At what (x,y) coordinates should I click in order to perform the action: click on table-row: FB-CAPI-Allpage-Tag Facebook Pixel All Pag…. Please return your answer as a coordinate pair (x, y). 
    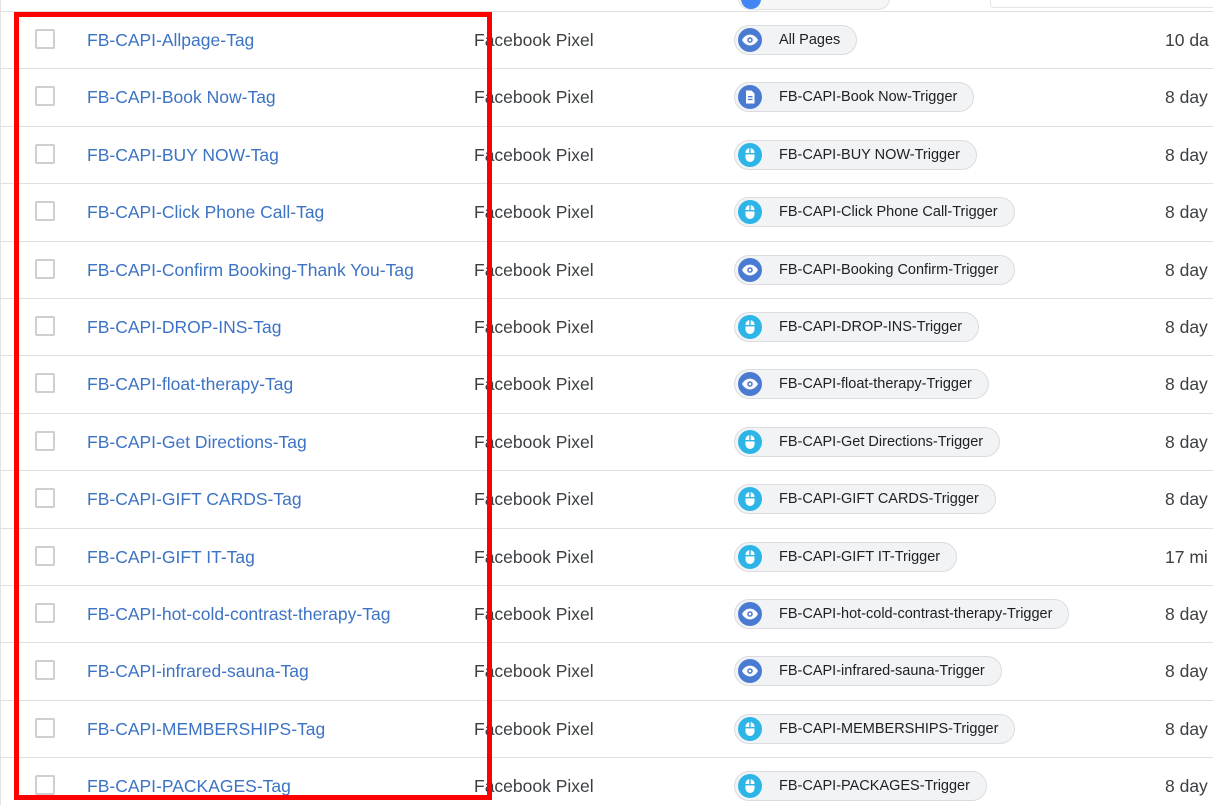
    Looking at the image, I should click on (606, 41).